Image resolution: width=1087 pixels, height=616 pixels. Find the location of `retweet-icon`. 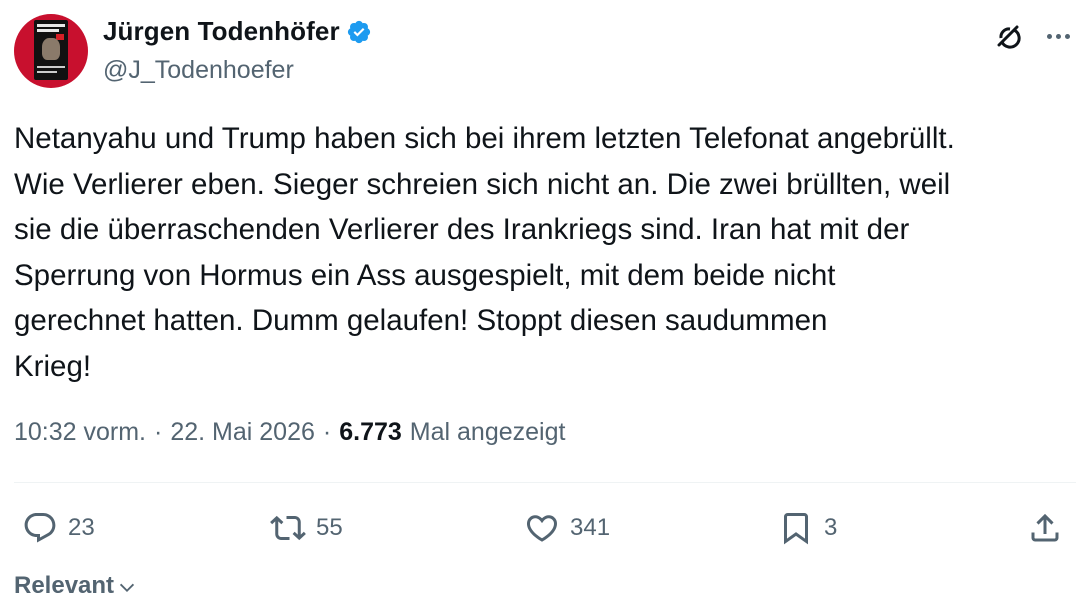

retweet-icon is located at coordinates (288, 528).